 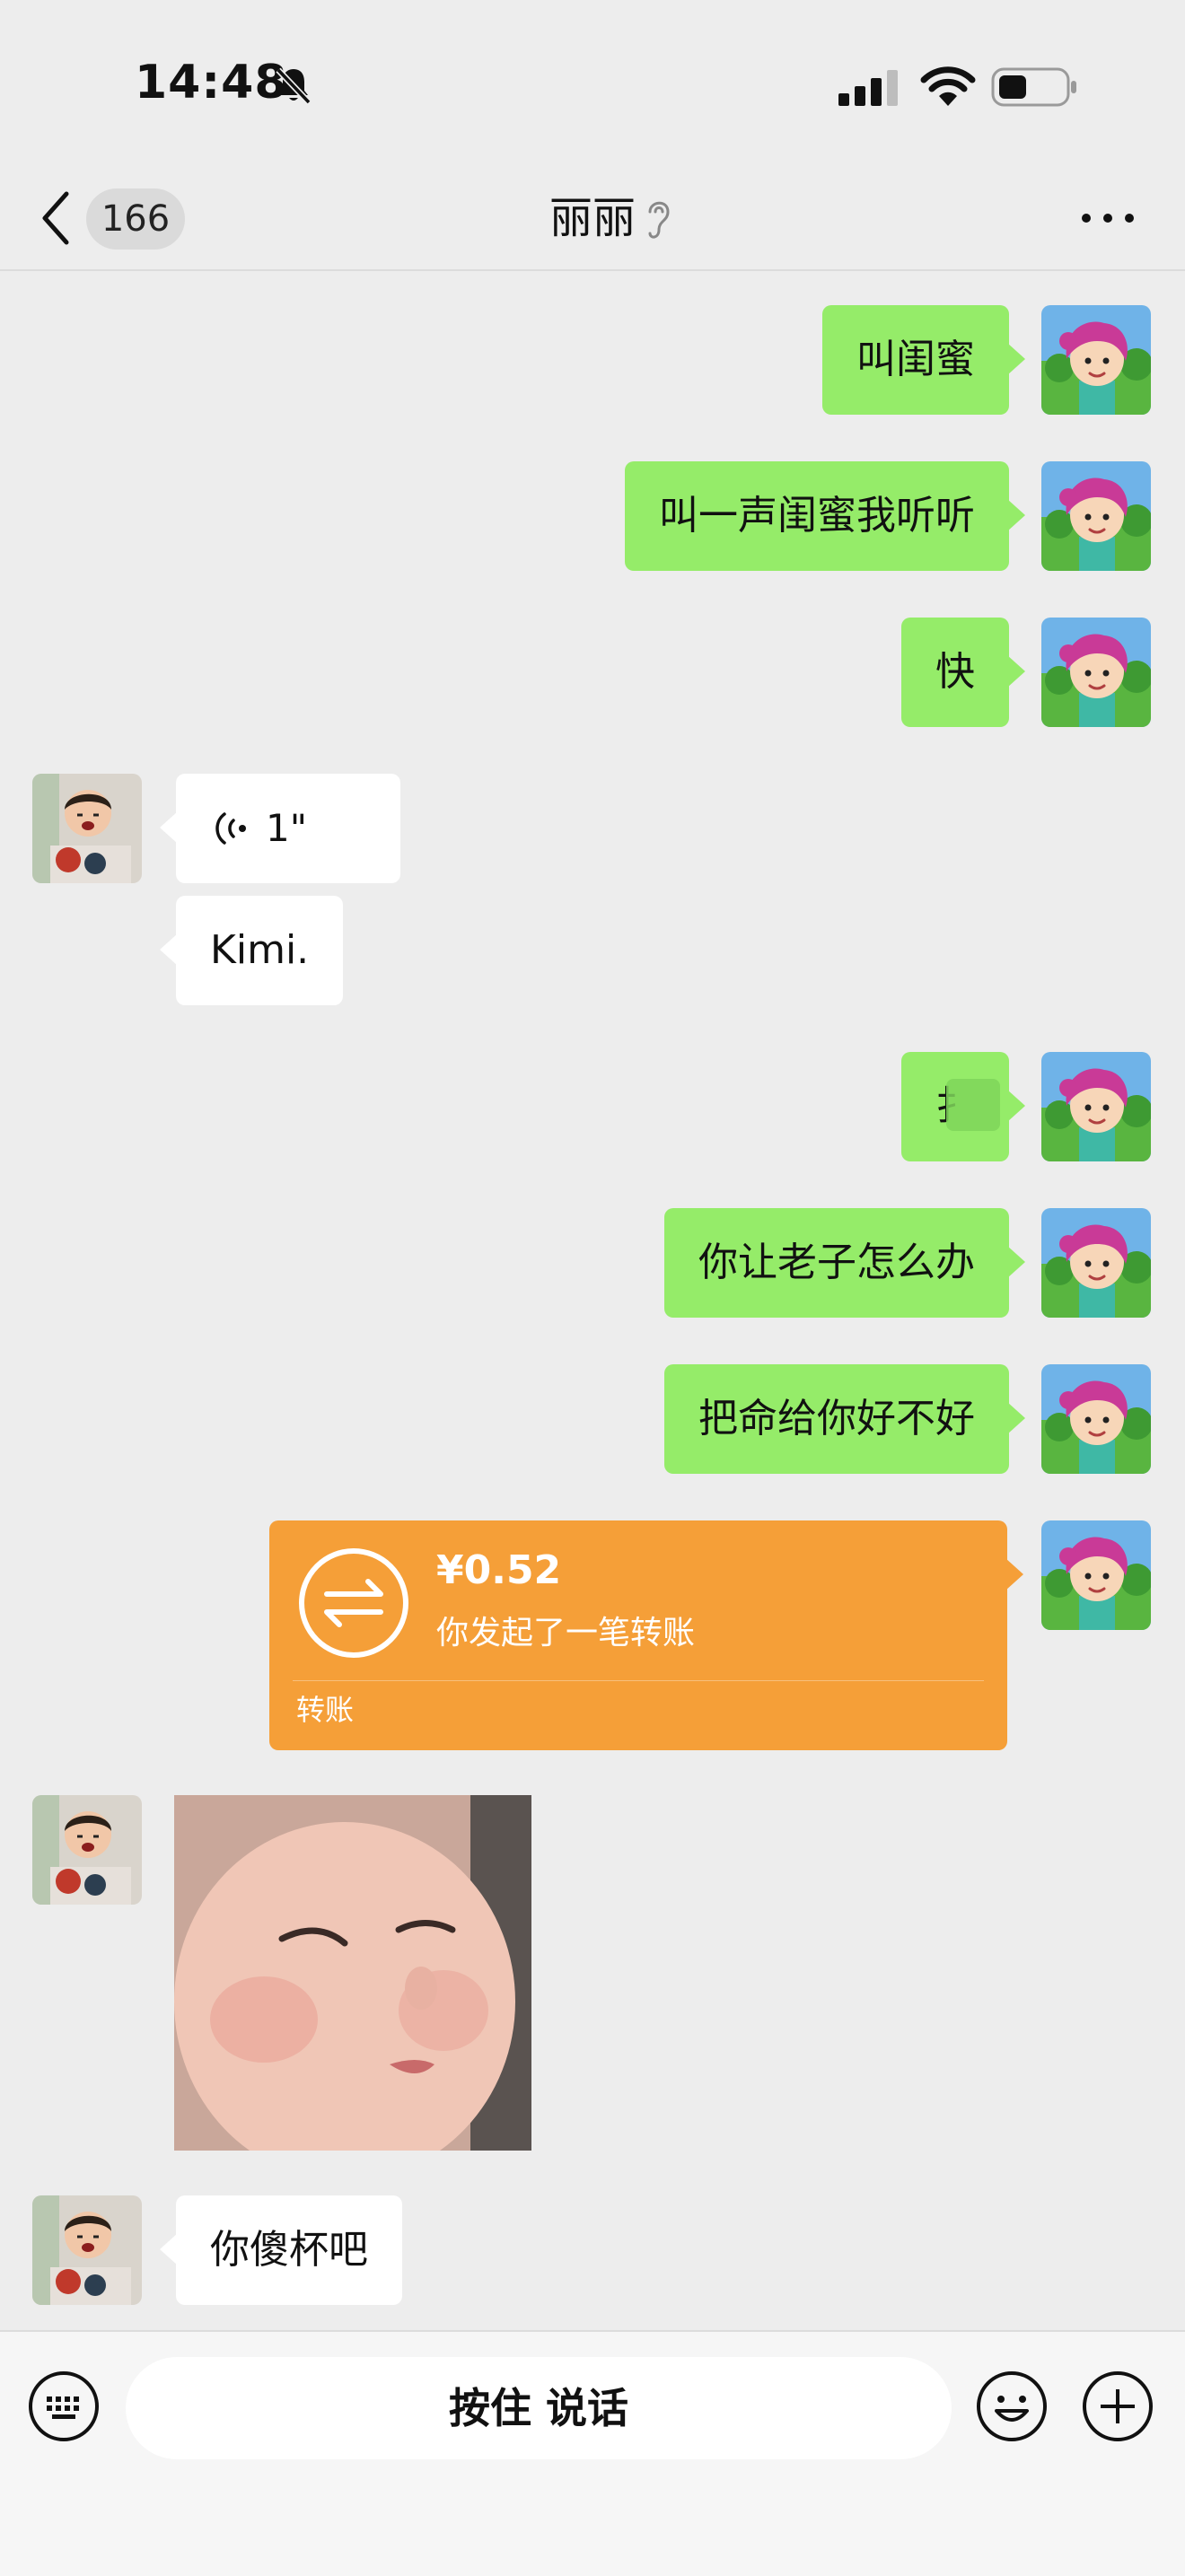 I want to click on hold-to-talk-button: 按住 说话, so click(x=539, y=2408).